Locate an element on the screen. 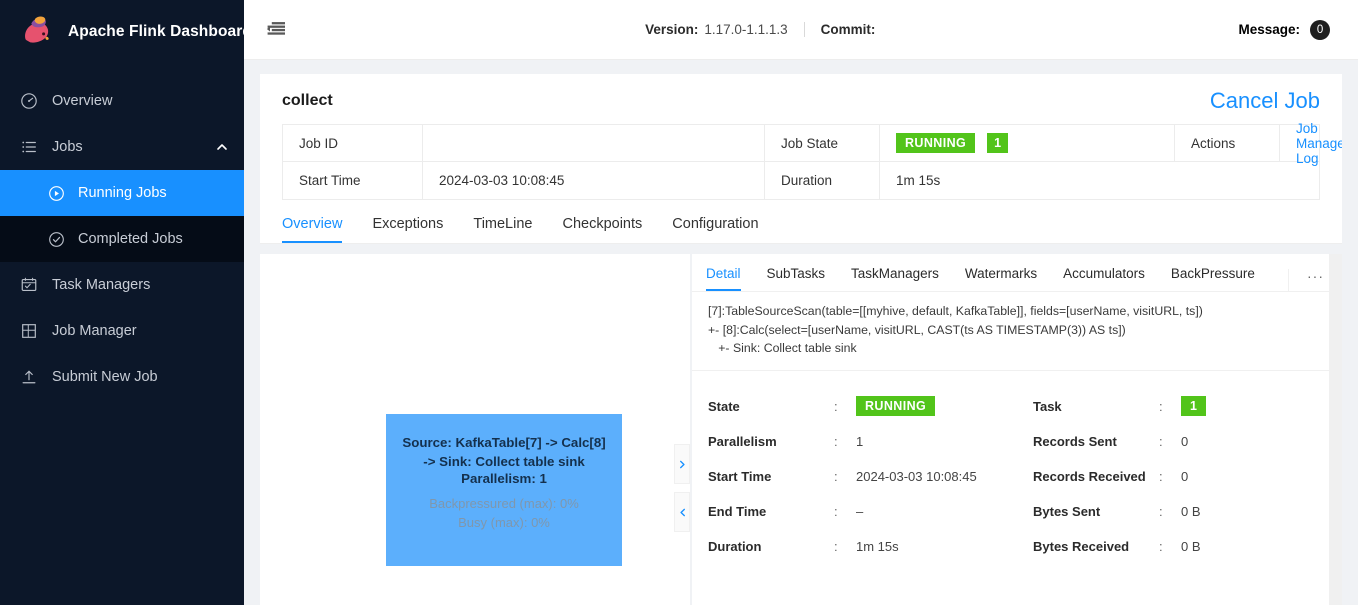  collapse-detail-button is located at coordinates (682, 512).